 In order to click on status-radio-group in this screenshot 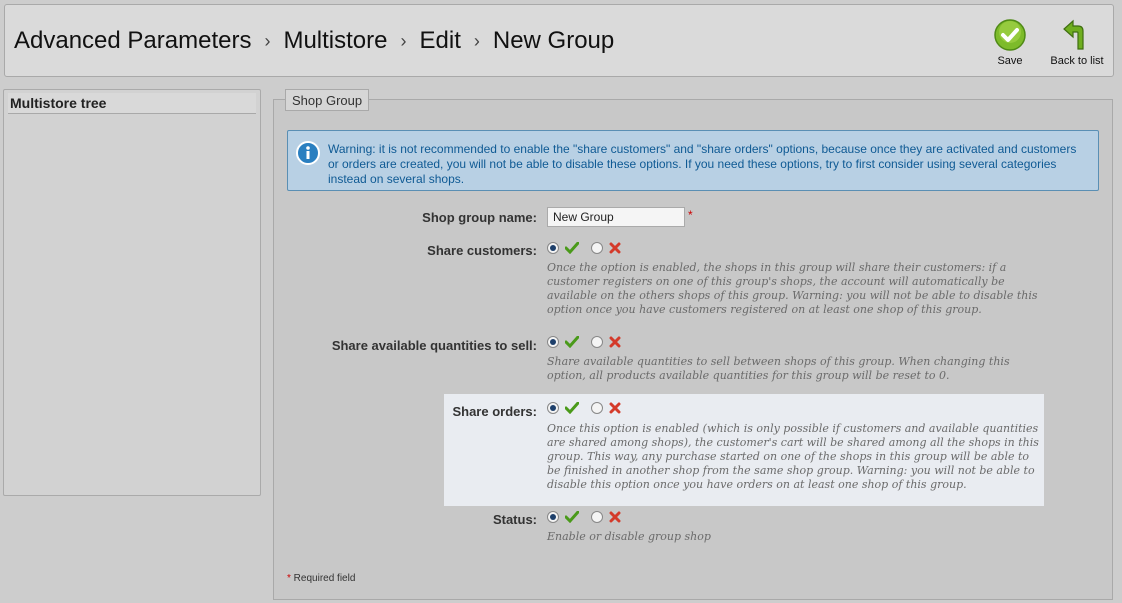, I will do `click(590, 517)`.